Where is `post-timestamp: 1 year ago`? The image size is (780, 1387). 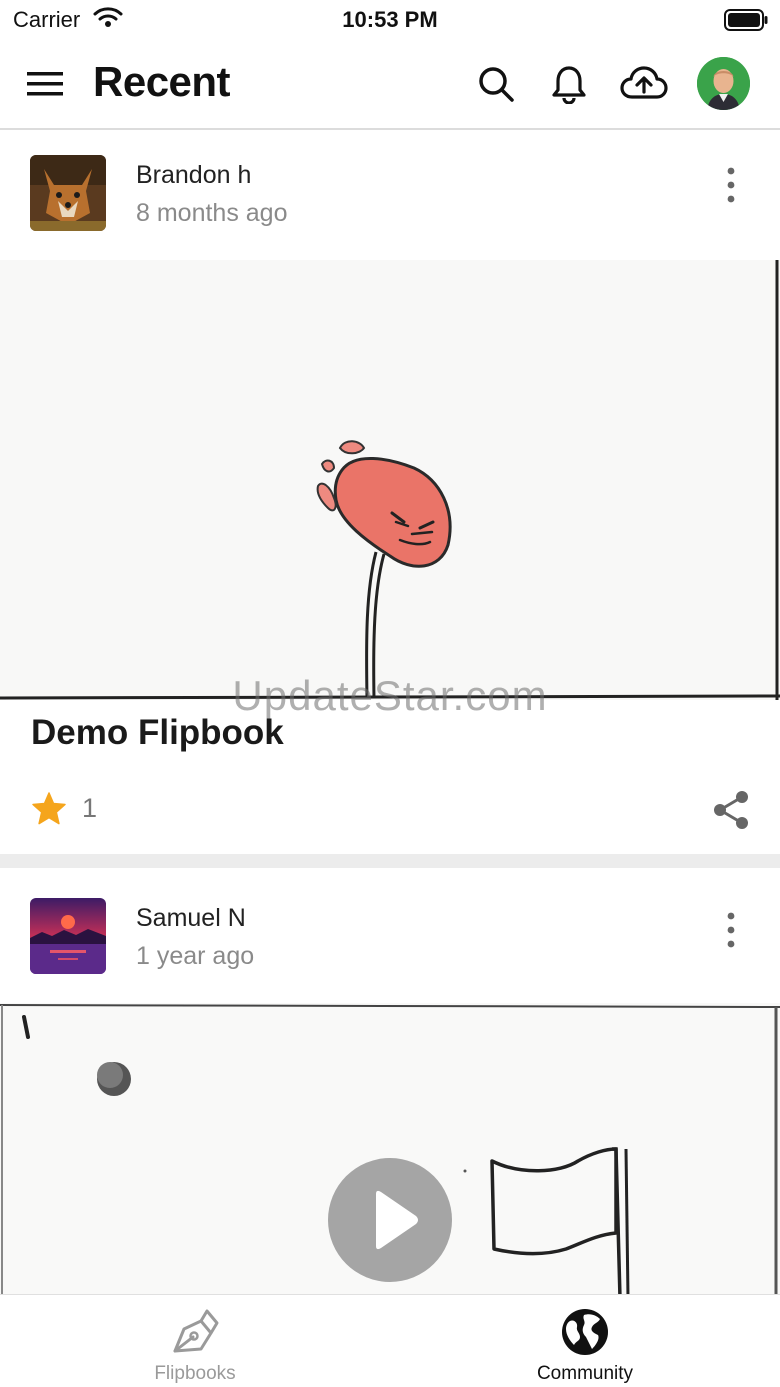 post-timestamp: 1 year ago is located at coordinates (195, 956).